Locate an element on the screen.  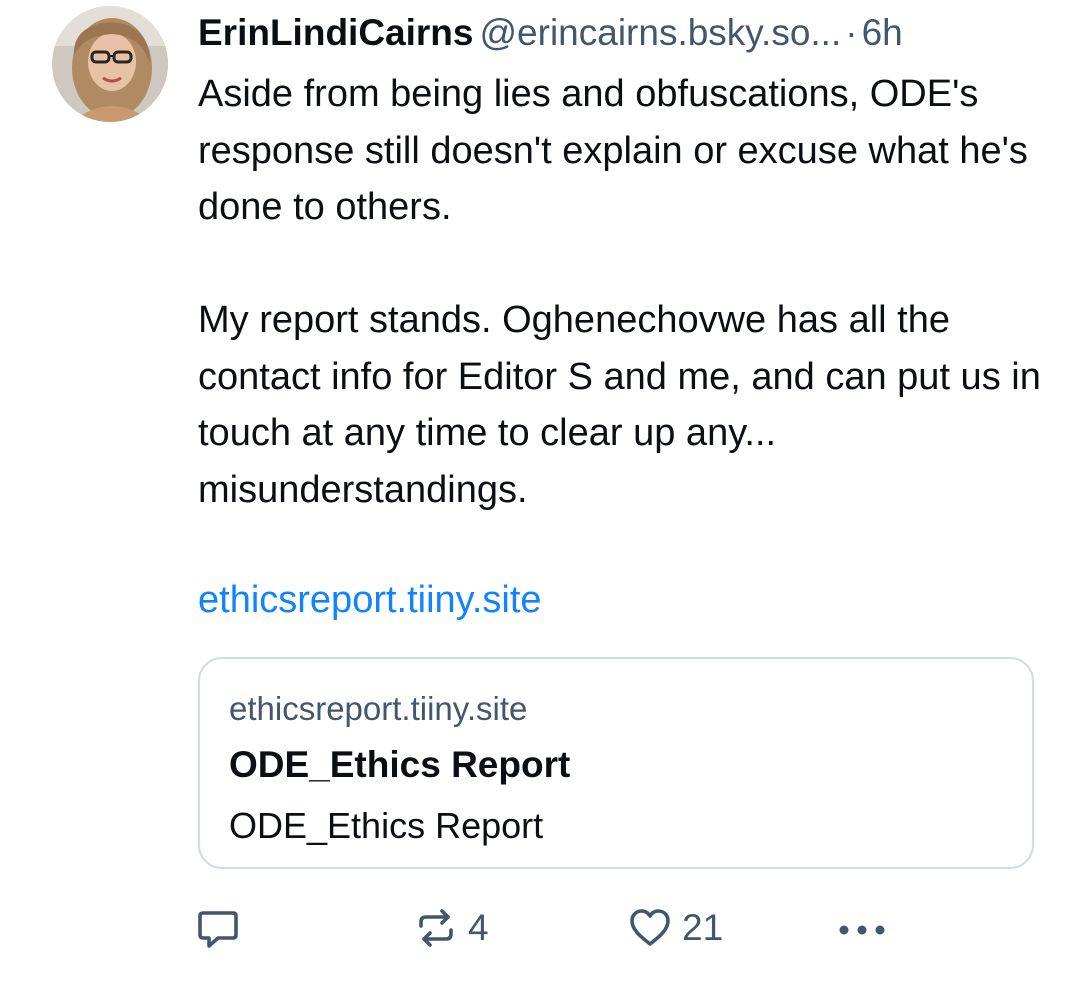
more-icon is located at coordinates (862, 930).